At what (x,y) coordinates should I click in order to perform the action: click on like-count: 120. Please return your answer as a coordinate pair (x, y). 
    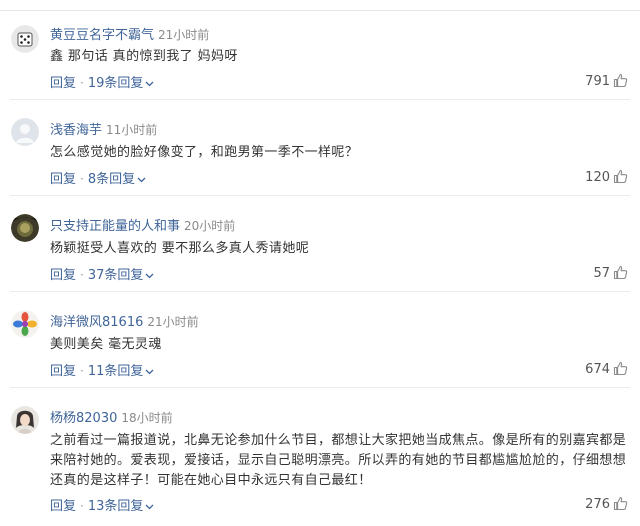
    Looking at the image, I should click on (597, 177).